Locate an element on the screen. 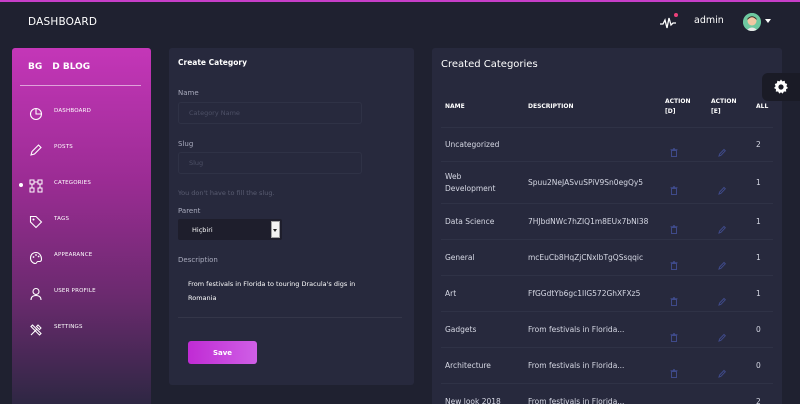  column-header-all: ALL is located at coordinates (762, 106).